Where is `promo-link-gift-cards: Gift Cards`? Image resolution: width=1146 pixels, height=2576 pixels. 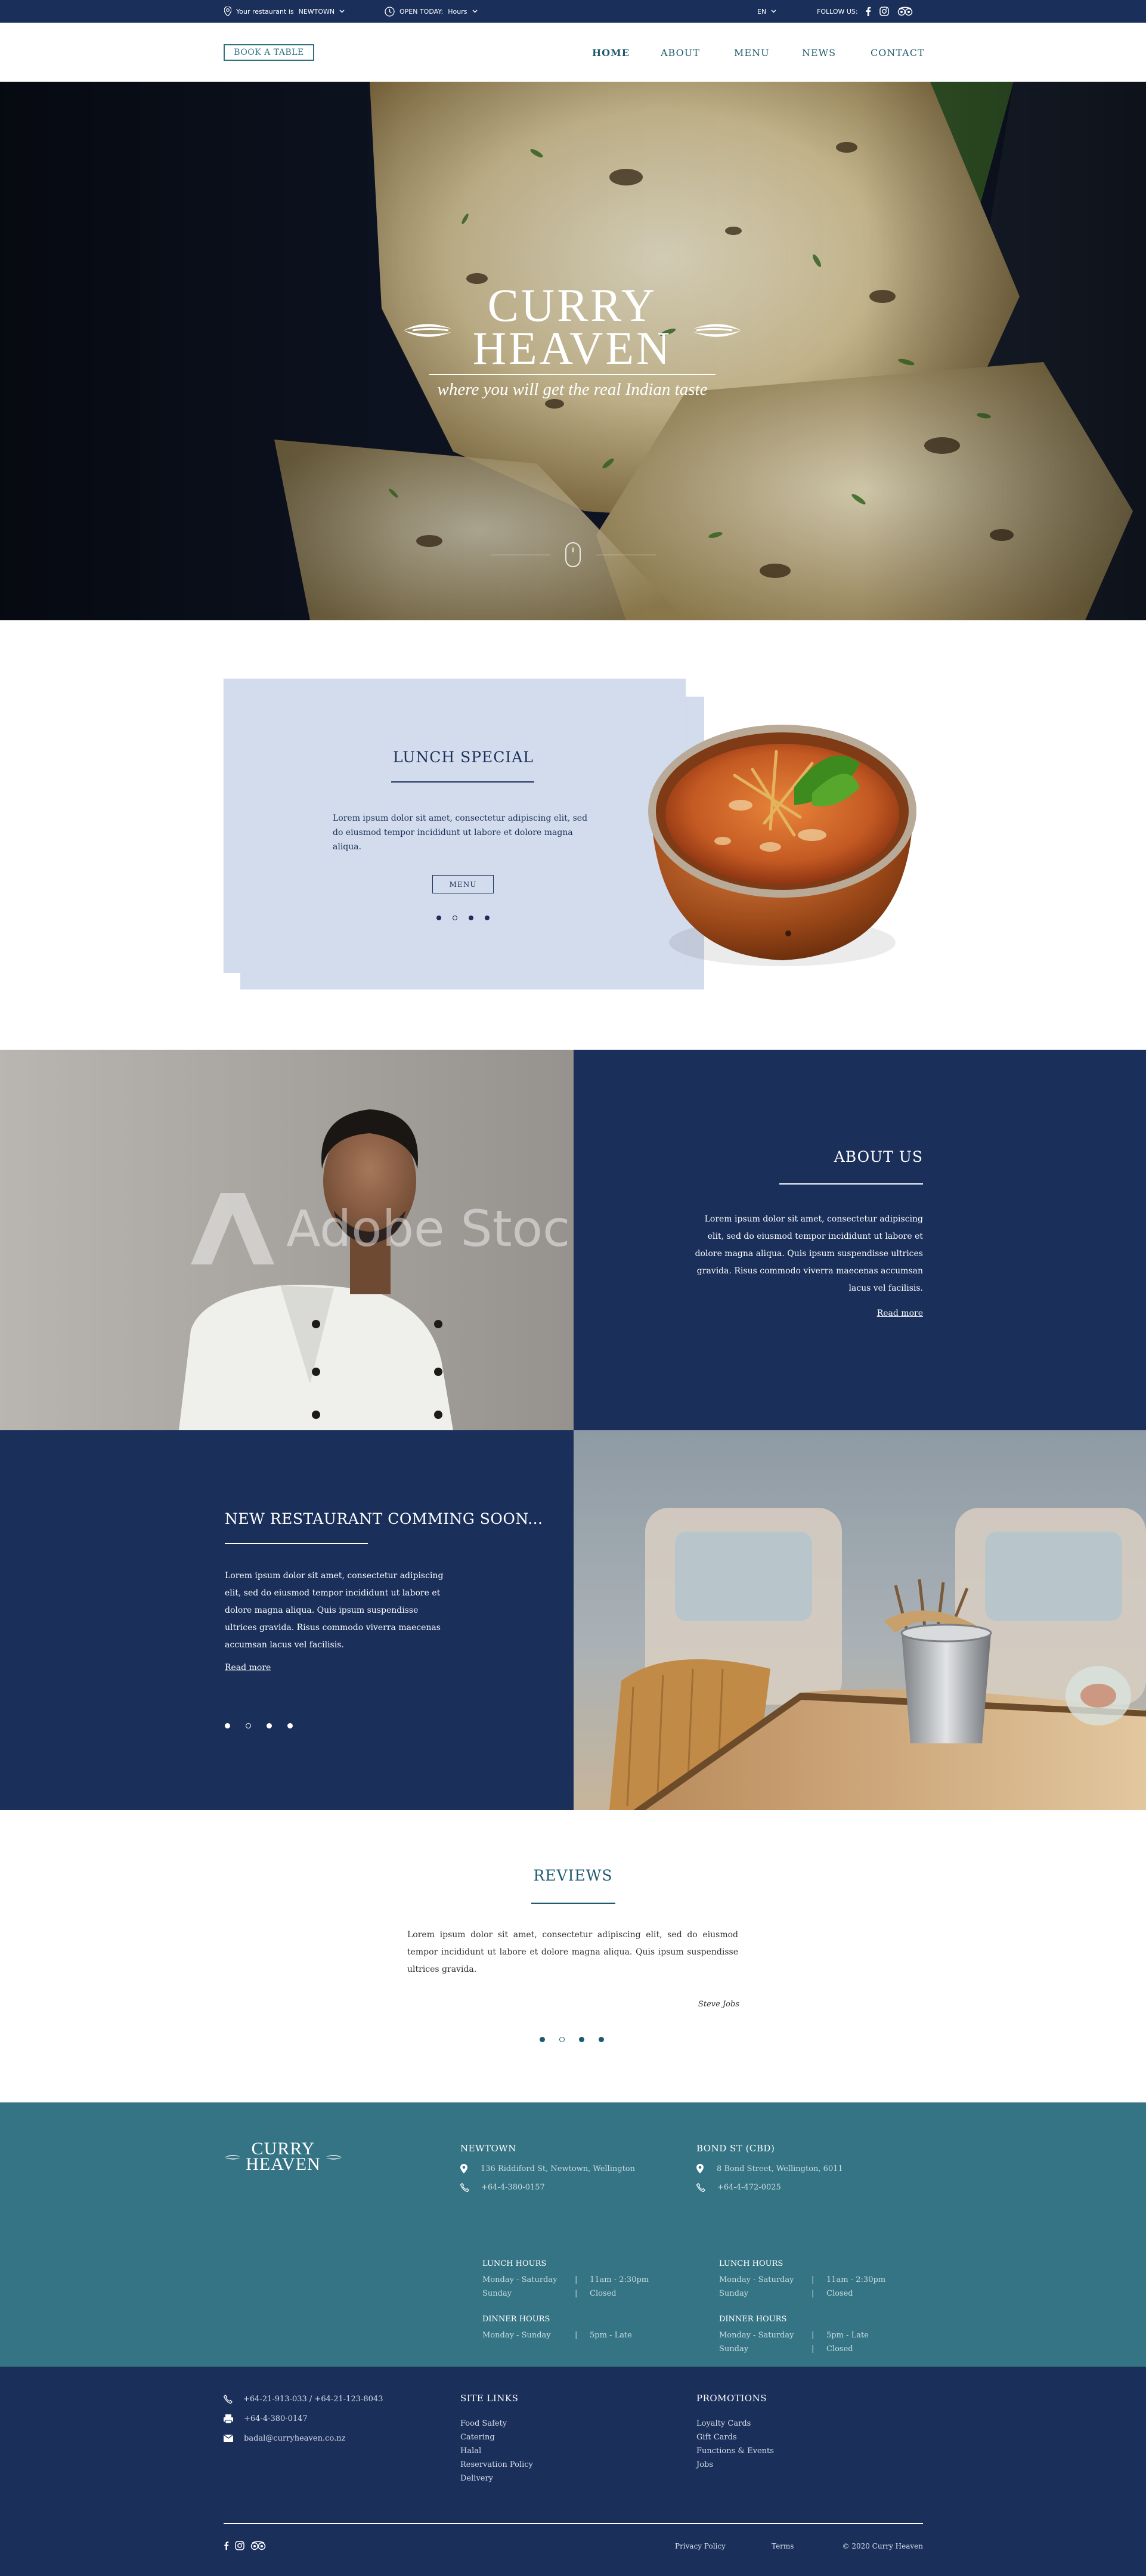
promo-link-gift-cards: Gift Cards is located at coordinates (785, 2437).